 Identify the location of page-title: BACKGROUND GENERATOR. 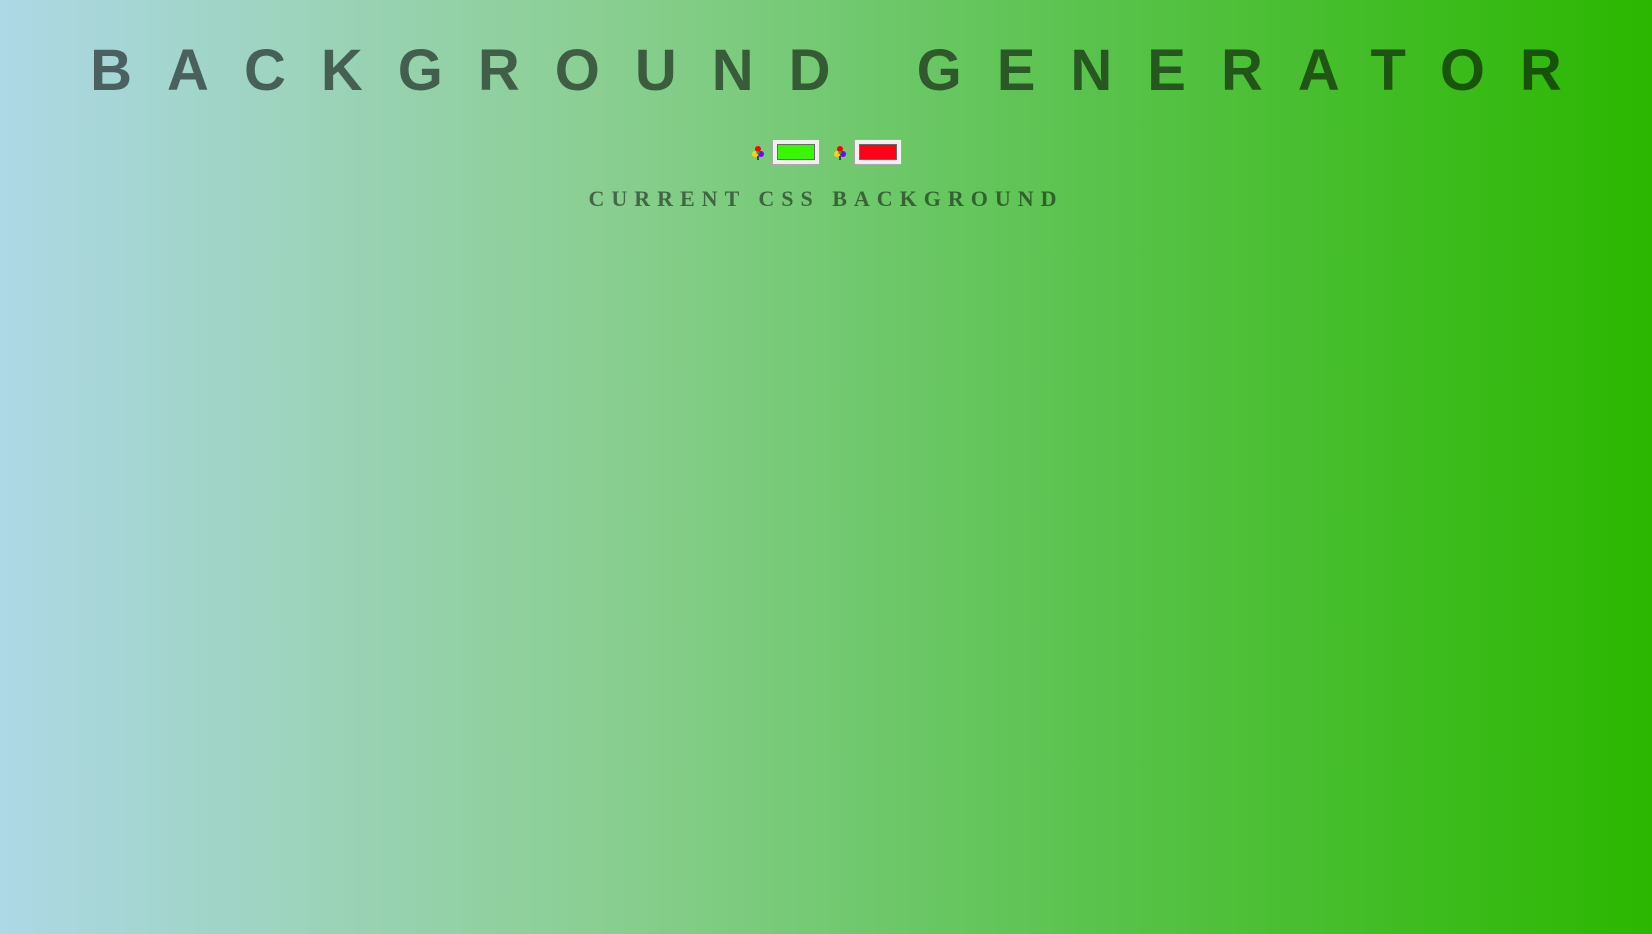
(843, 70).